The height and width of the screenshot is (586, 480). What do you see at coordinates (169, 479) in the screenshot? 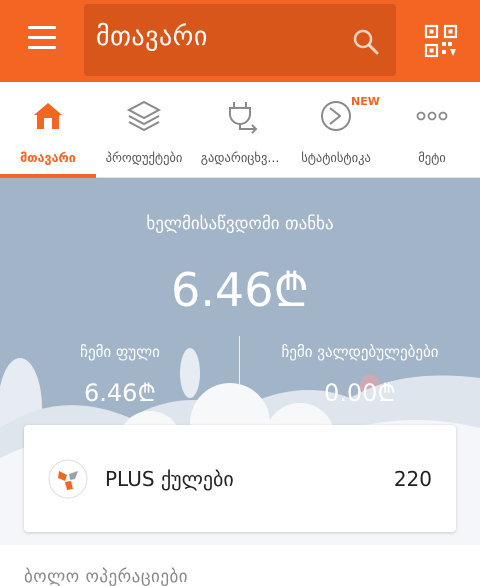
I see `plus-points-label: PLUS ქულები` at bounding box center [169, 479].